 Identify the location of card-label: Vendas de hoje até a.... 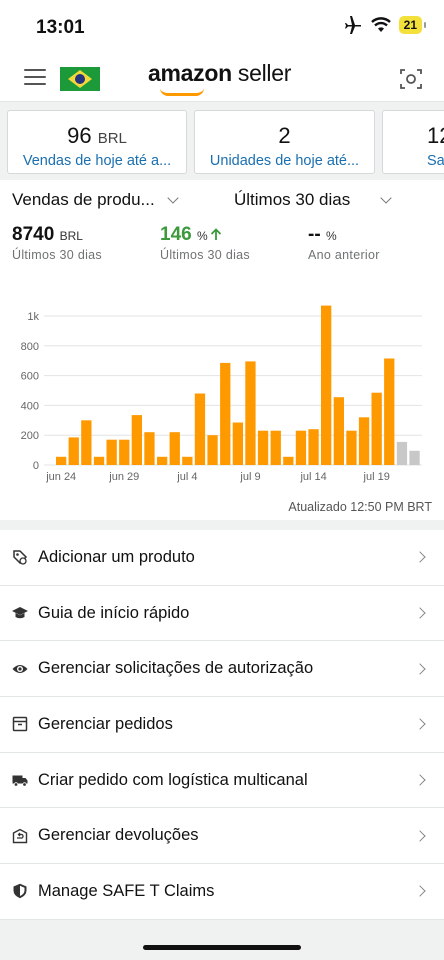
(97, 161).